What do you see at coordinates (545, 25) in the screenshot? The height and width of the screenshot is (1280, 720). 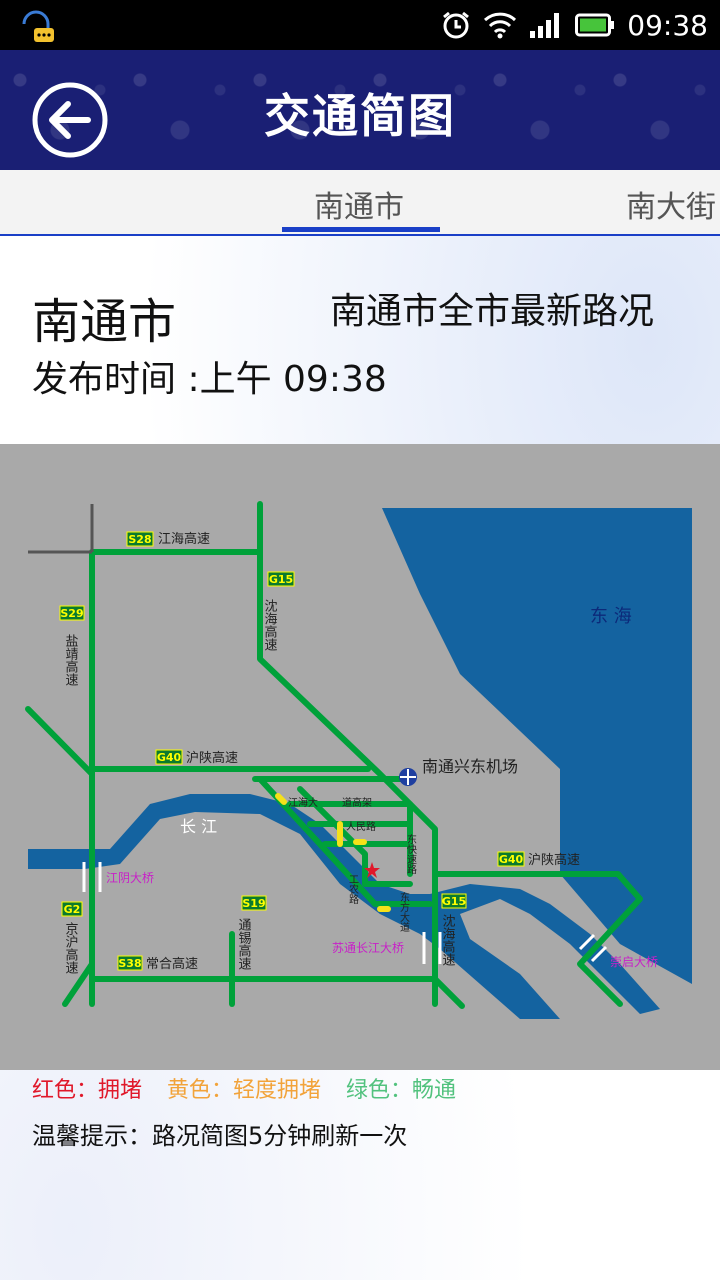 I see `signal-icon` at bounding box center [545, 25].